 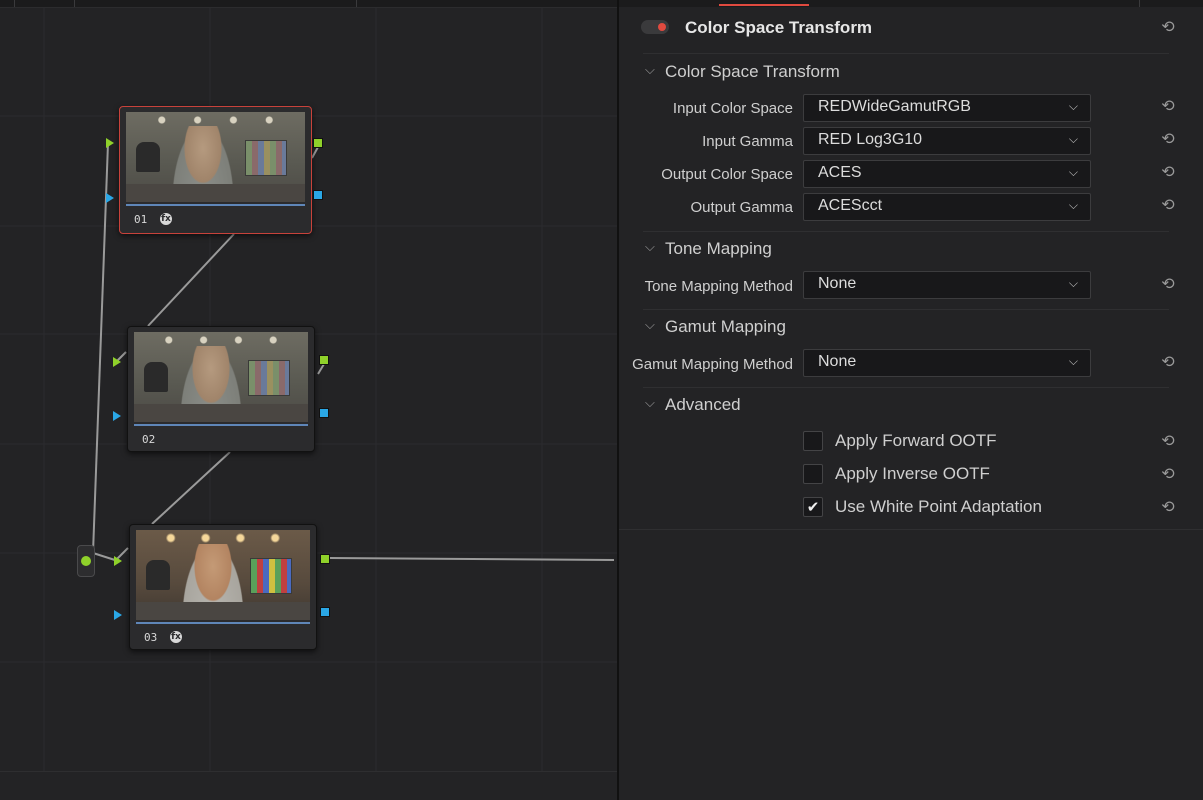 What do you see at coordinates (947, 363) in the screenshot?
I see `gamut-mapping-method-dropdown: None ⌵` at bounding box center [947, 363].